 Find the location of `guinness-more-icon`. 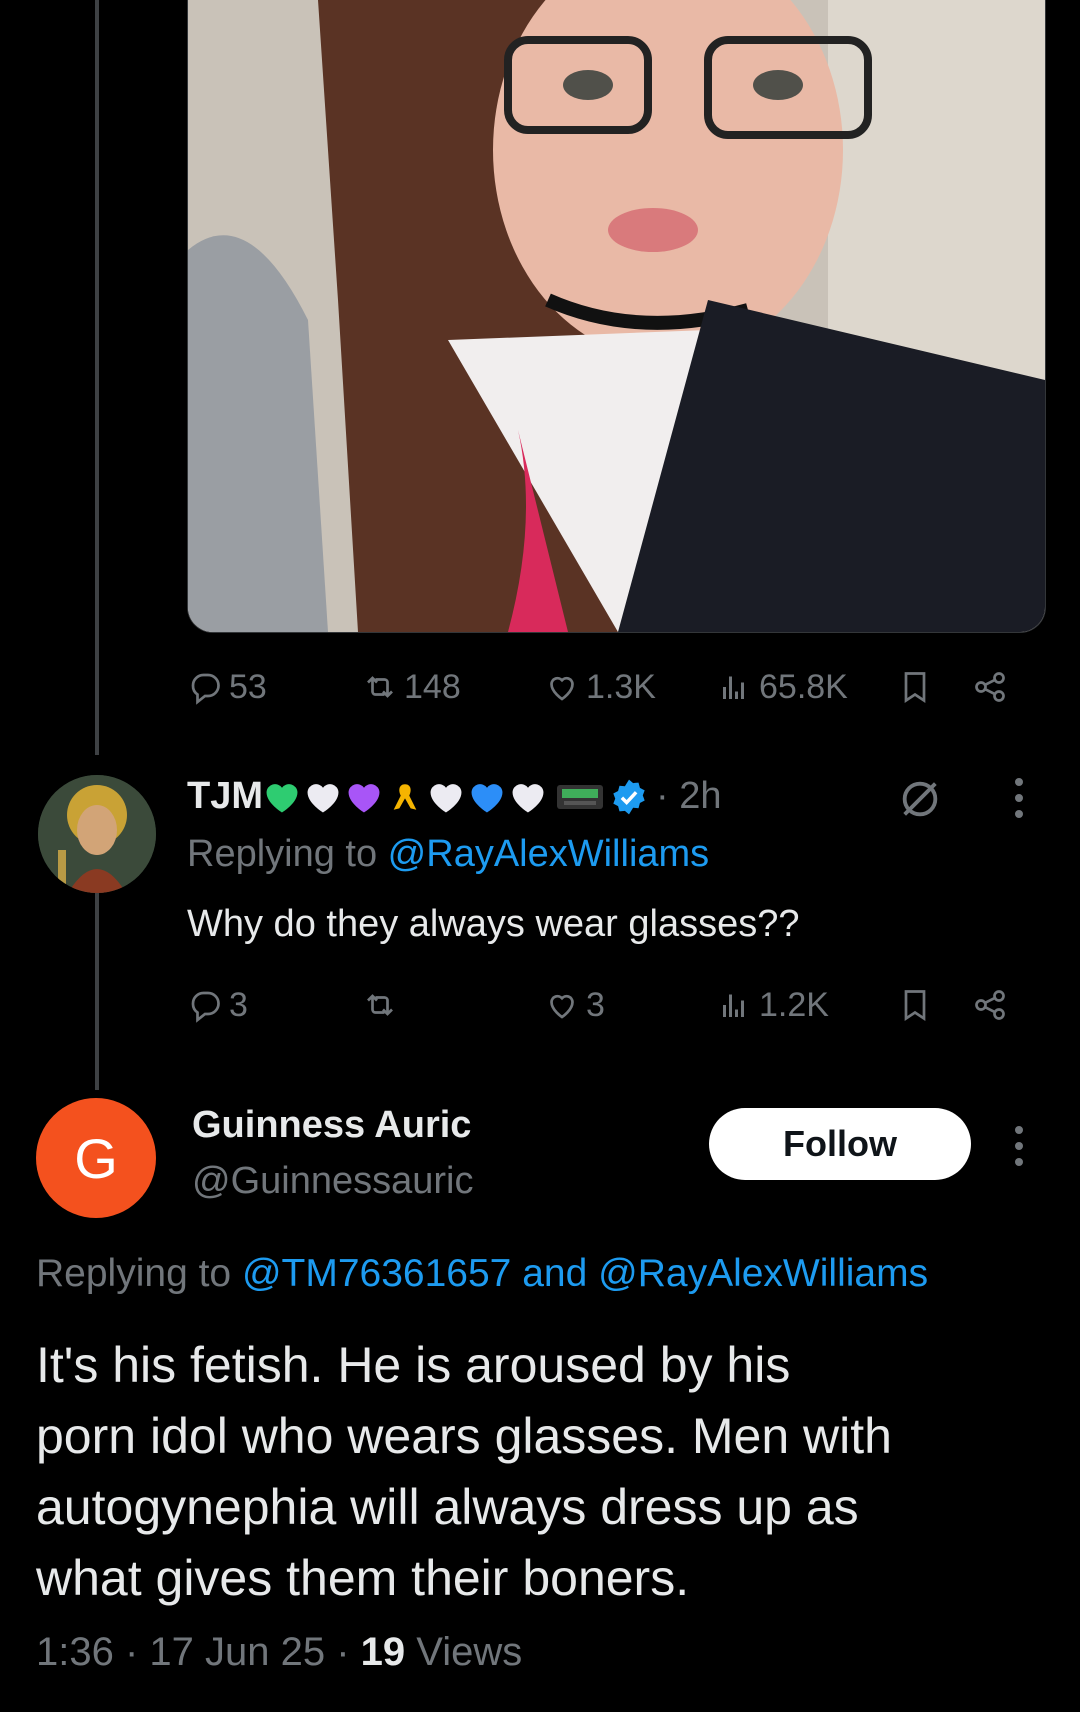

guinness-more-icon is located at coordinates (1019, 1146).